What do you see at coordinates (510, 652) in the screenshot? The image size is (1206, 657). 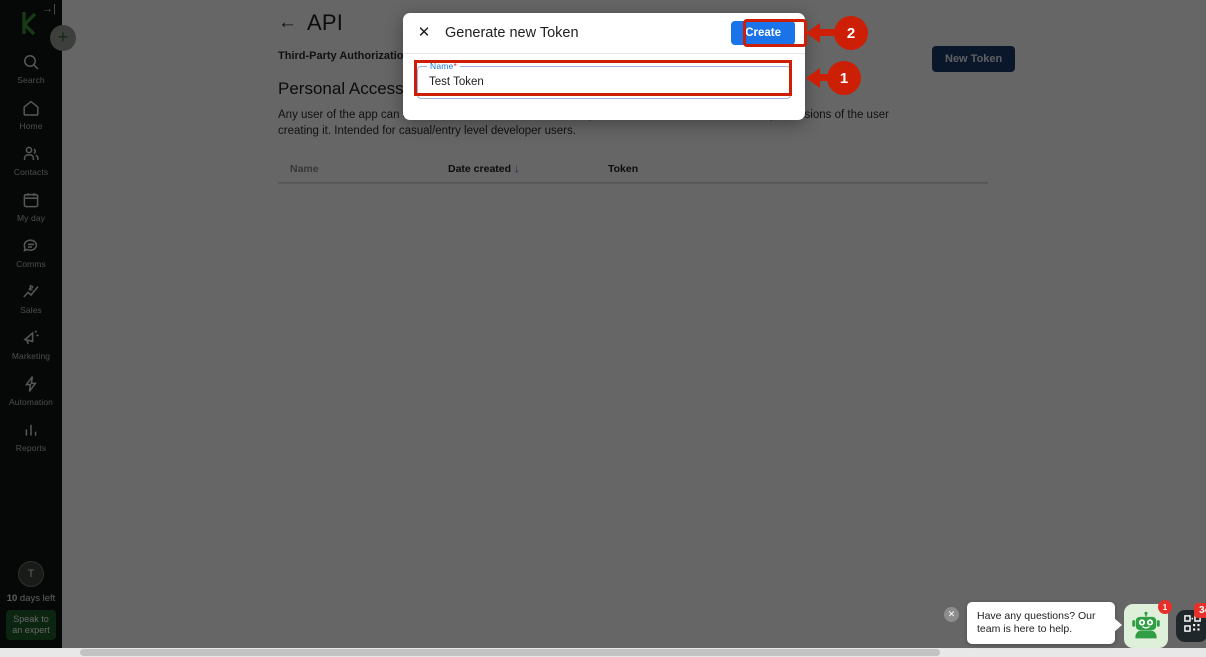 I see `horizontal-scrollbar-thumb` at bounding box center [510, 652].